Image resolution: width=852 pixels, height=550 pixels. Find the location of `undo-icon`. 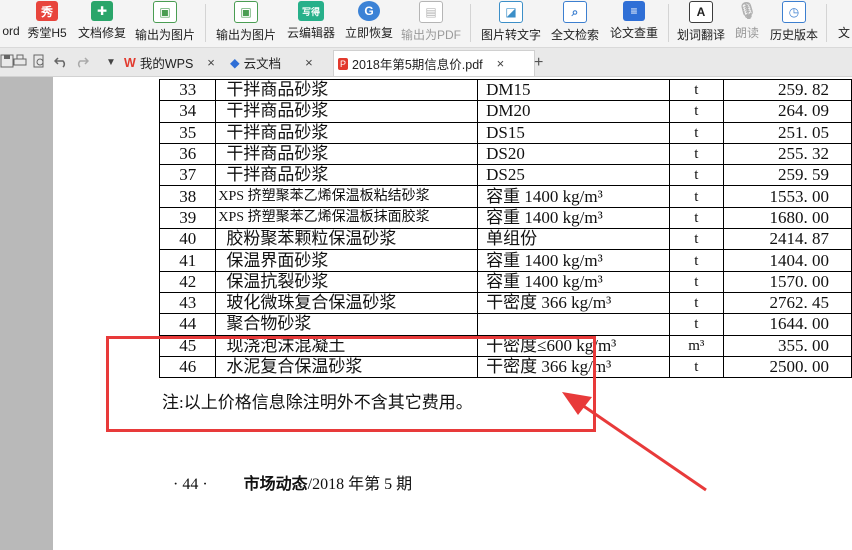

undo-icon is located at coordinates (61, 61).